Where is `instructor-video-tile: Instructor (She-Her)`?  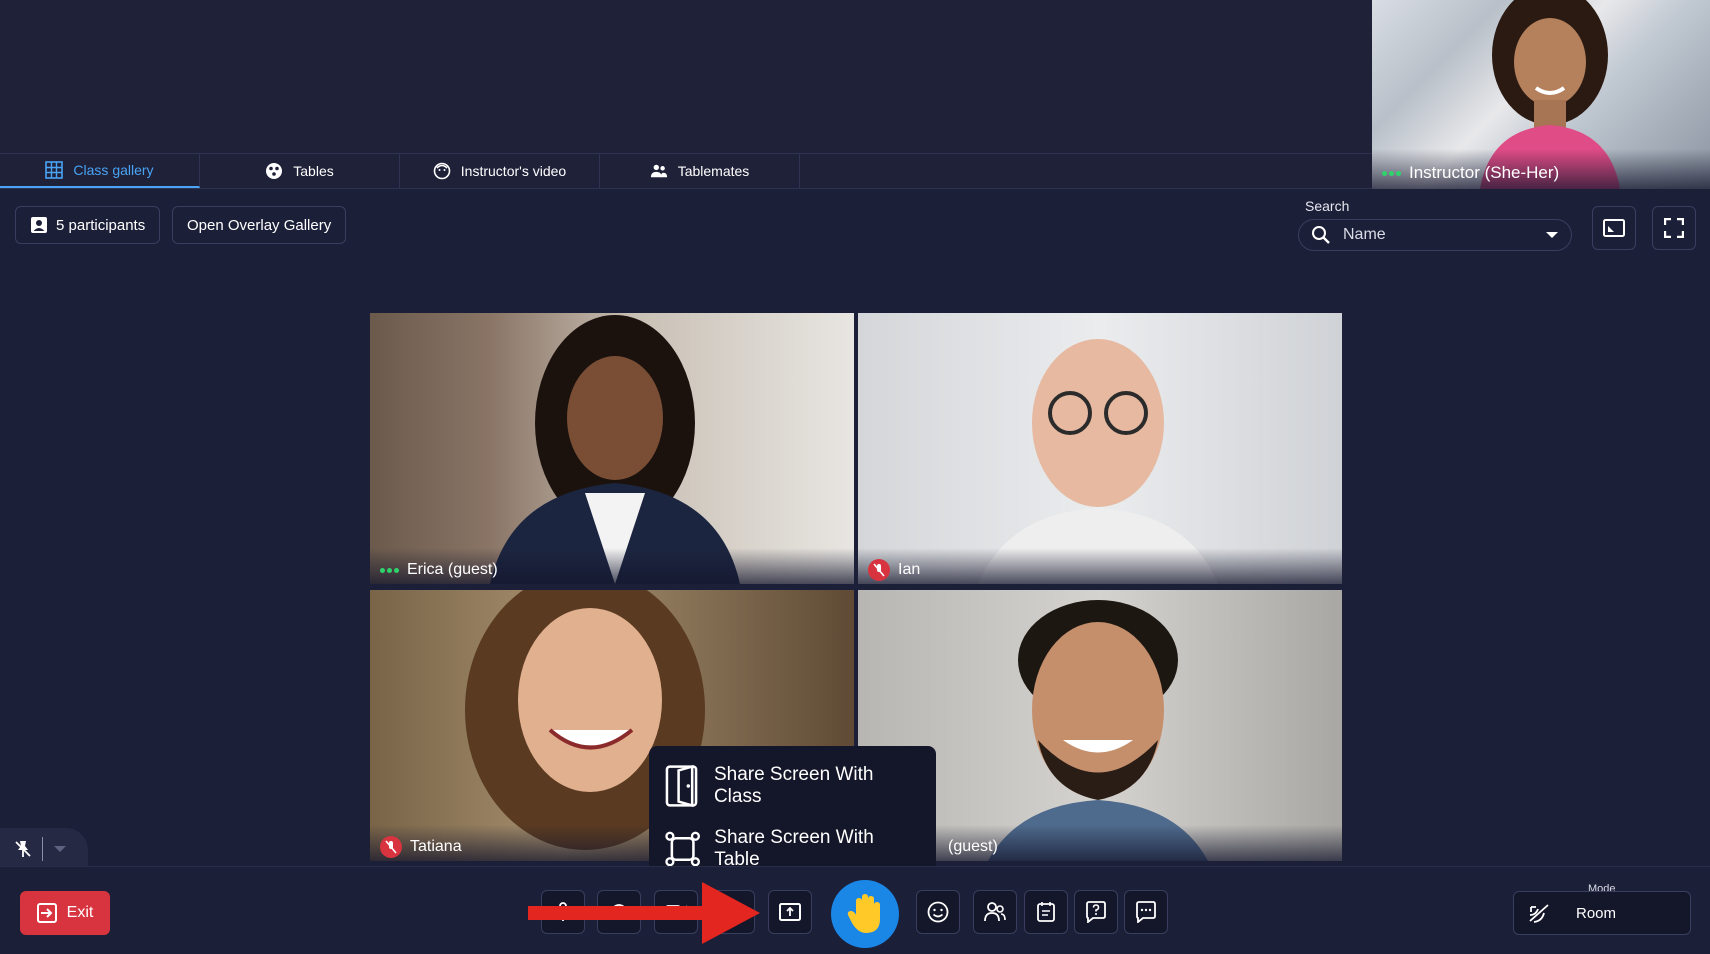
instructor-video-tile: Instructor (She-Her) is located at coordinates (1541, 94).